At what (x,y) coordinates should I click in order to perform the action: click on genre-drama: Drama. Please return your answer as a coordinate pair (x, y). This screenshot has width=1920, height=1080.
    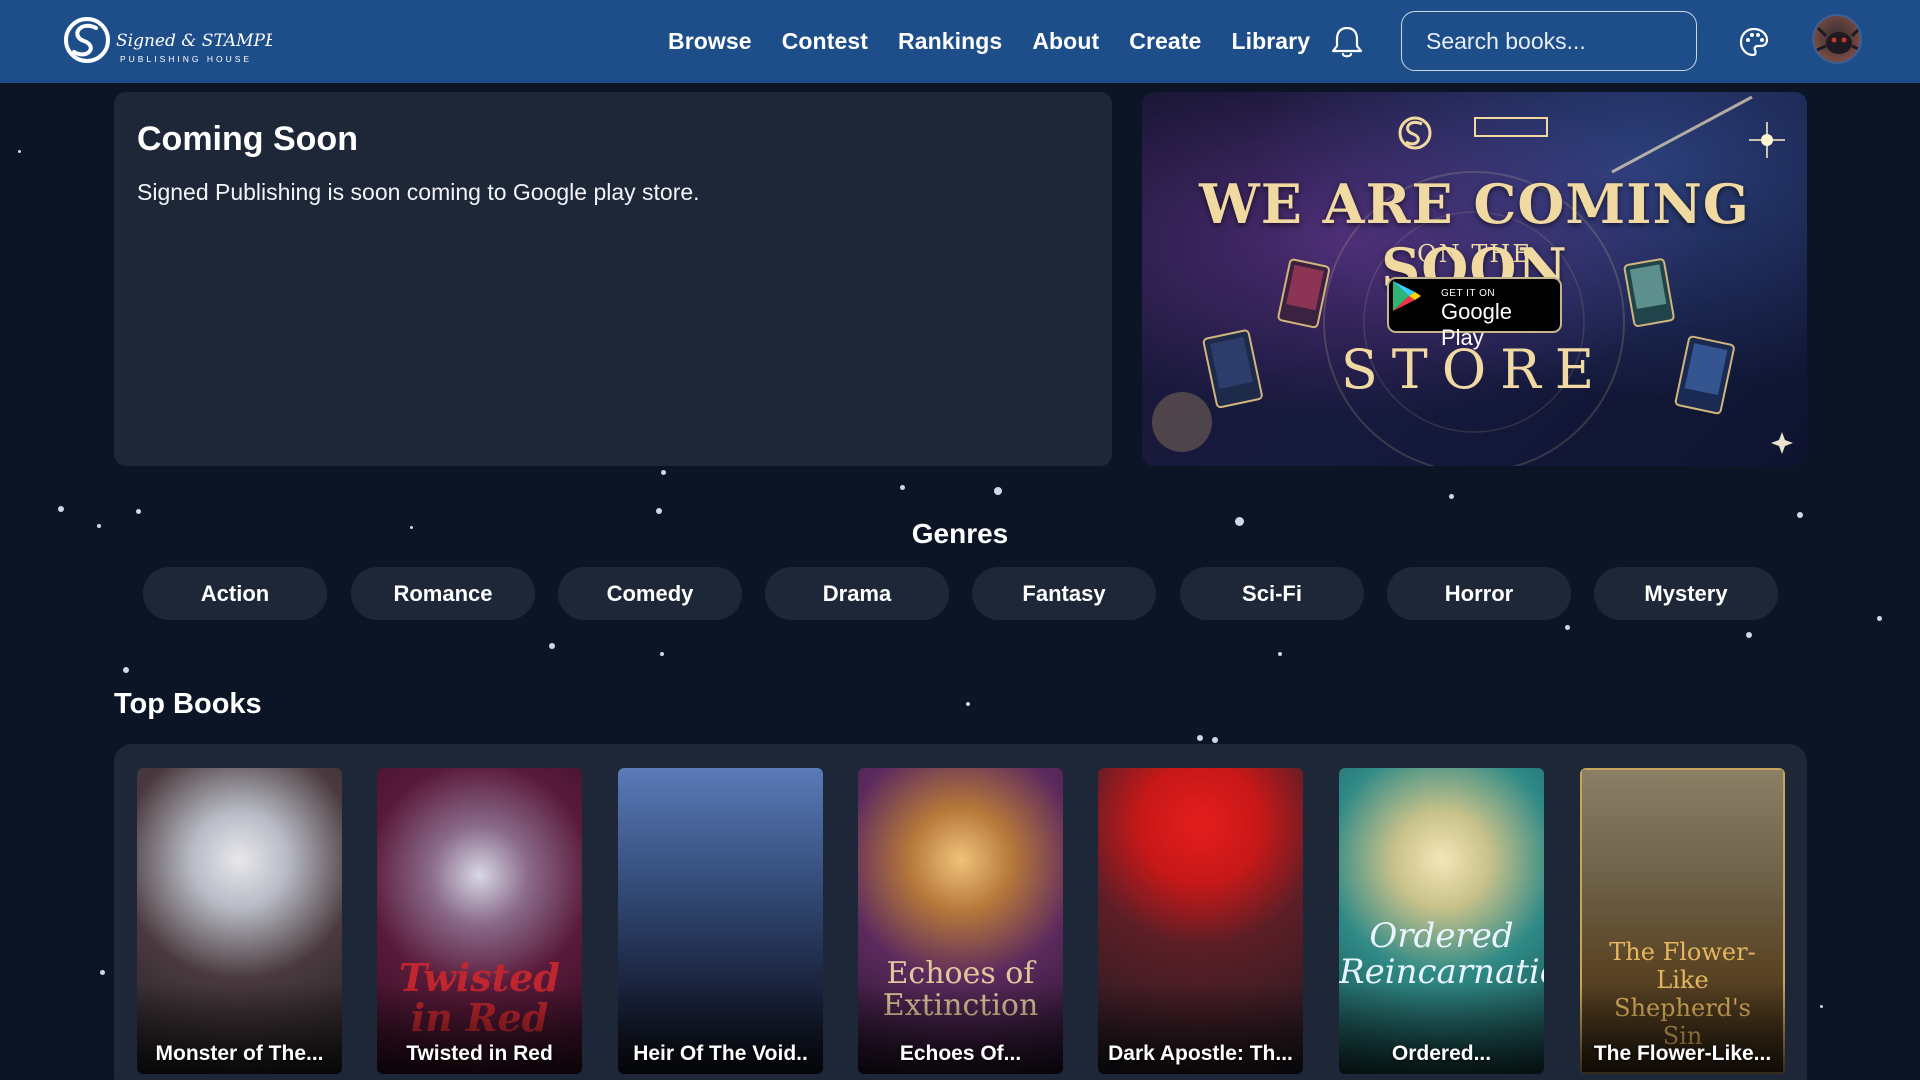
    Looking at the image, I should click on (857, 593).